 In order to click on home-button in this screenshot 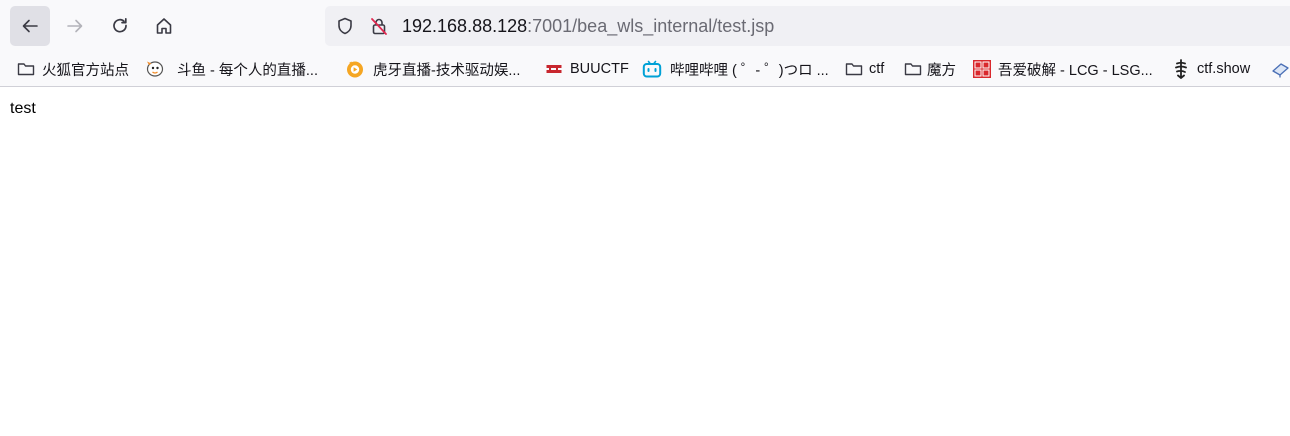, I will do `click(164, 26)`.